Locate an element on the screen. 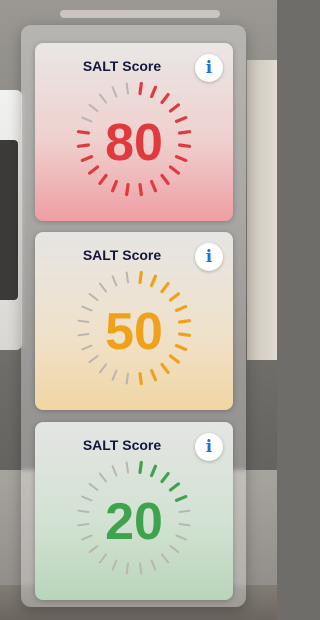  background-left-object is located at coordinates (9, 220).